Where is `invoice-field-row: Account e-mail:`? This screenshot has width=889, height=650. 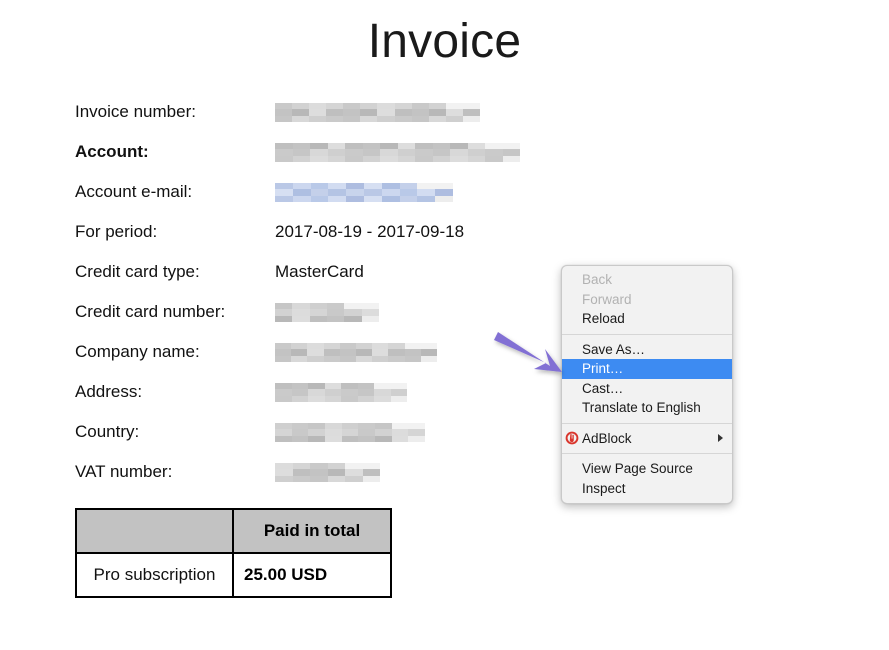
invoice-field-row: Account e-mail: is located at coordinates (310, 200).